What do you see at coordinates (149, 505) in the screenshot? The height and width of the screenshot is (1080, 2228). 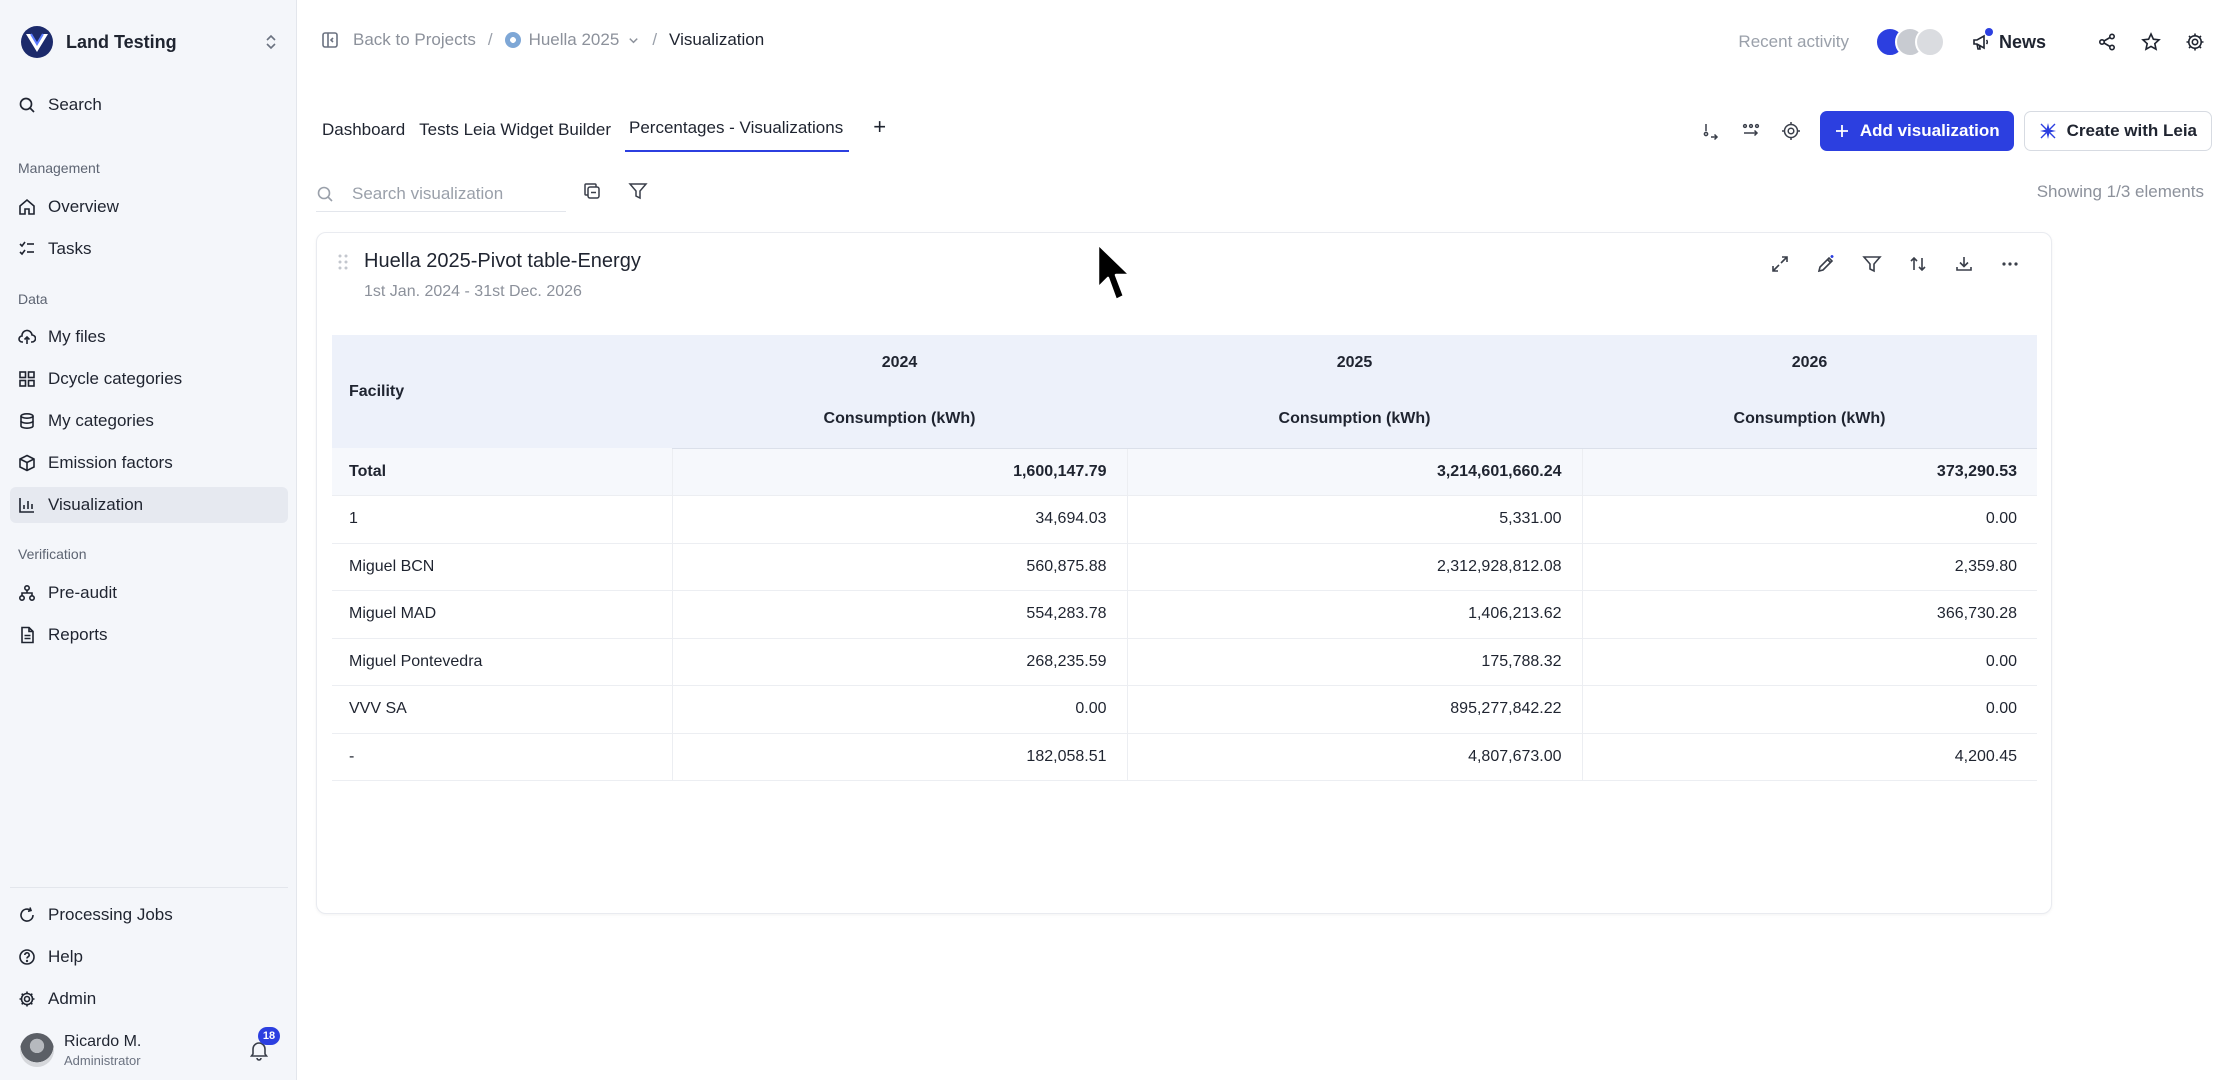 I see `sidebar-item-visualization: Visualization` at bounding box center [149, 505].